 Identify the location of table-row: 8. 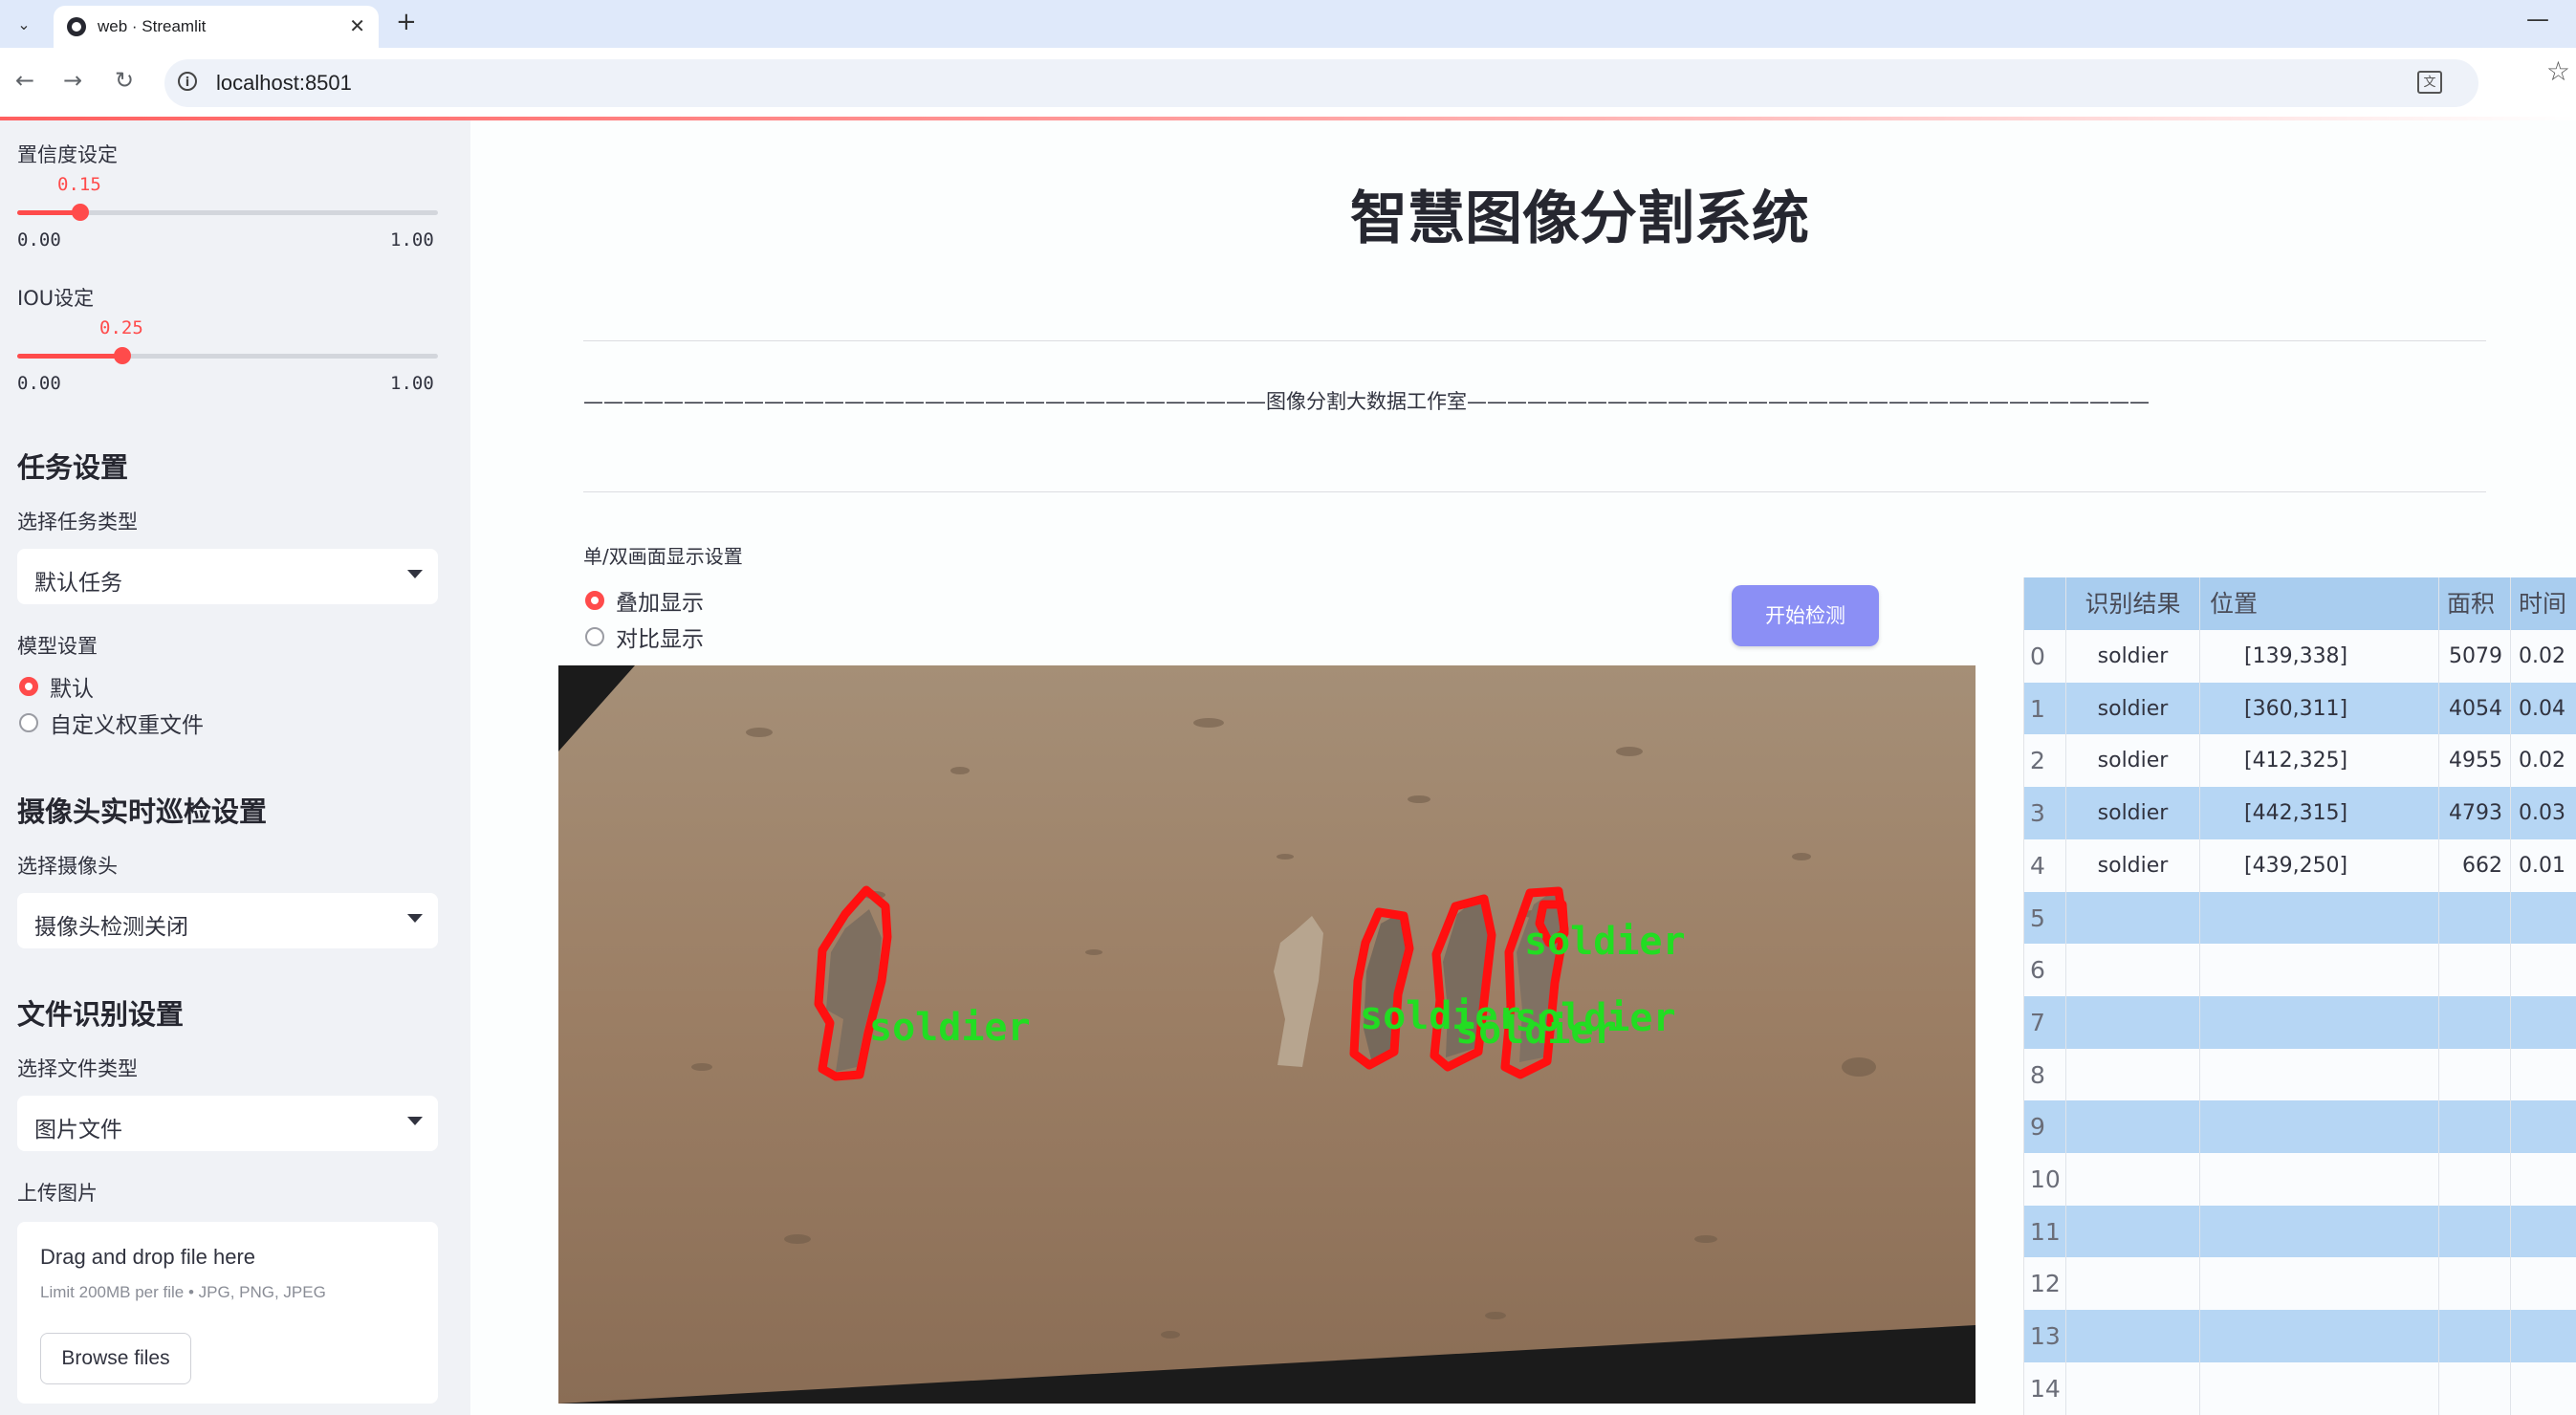
(2300, 1074).